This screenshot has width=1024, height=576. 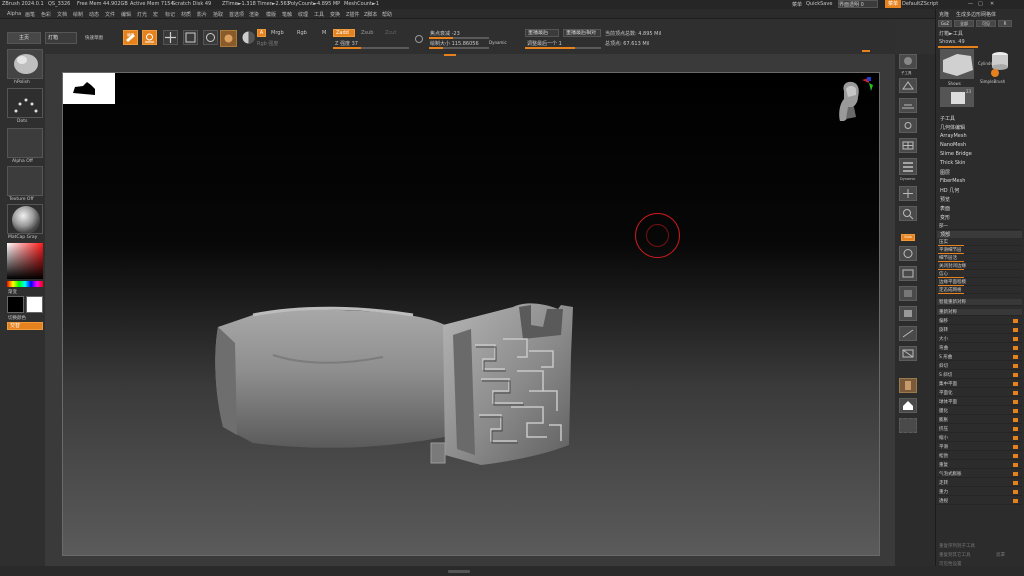 I want to click on deform-row: 信心, so click(x=979, y=274).